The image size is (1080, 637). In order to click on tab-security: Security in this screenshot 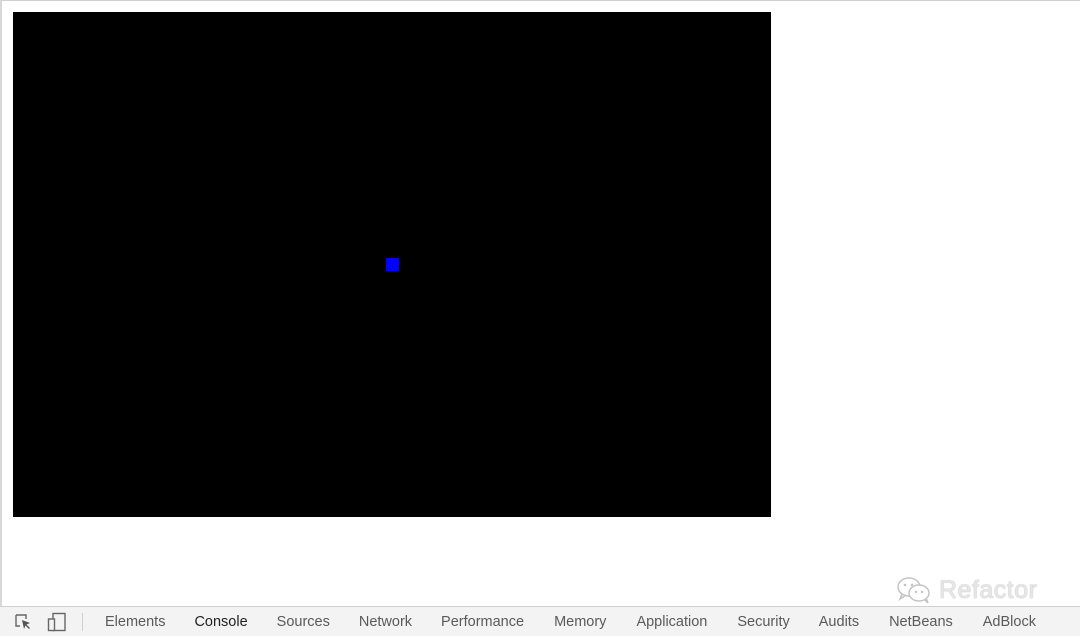, I will do `click(763, 622)`.